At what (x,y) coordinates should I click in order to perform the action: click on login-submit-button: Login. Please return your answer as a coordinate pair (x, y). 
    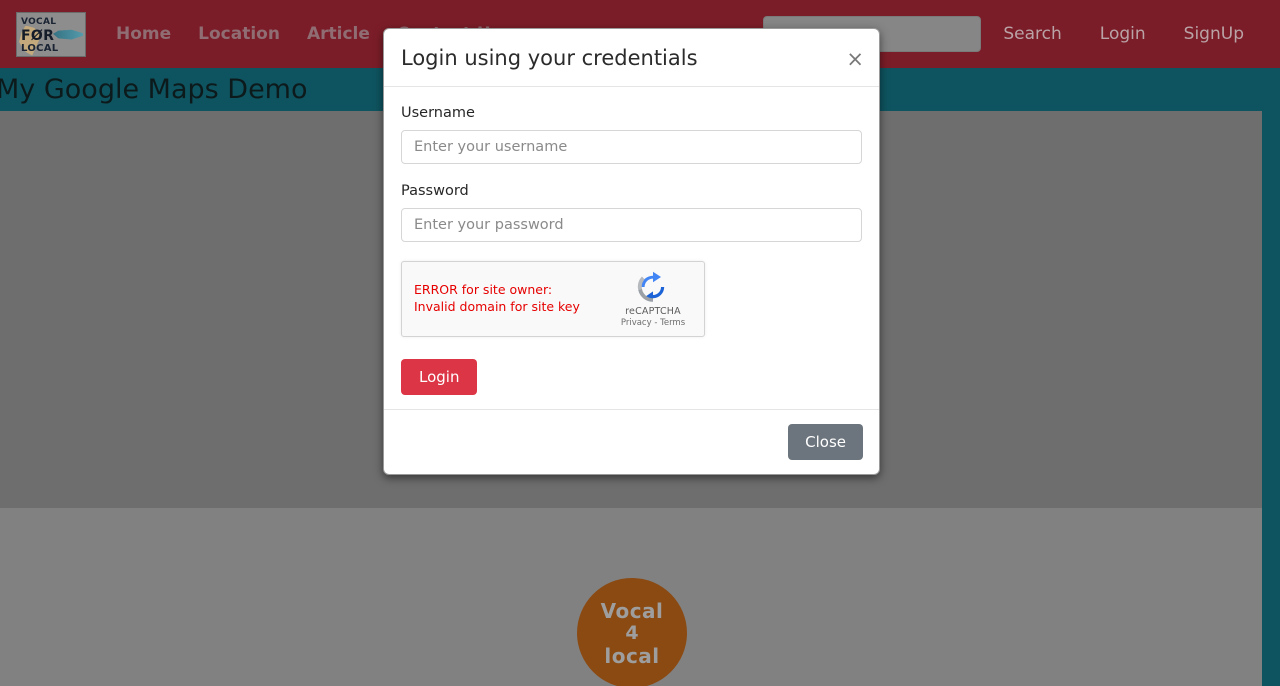
    Looking at the image, I should click on (439, 377).